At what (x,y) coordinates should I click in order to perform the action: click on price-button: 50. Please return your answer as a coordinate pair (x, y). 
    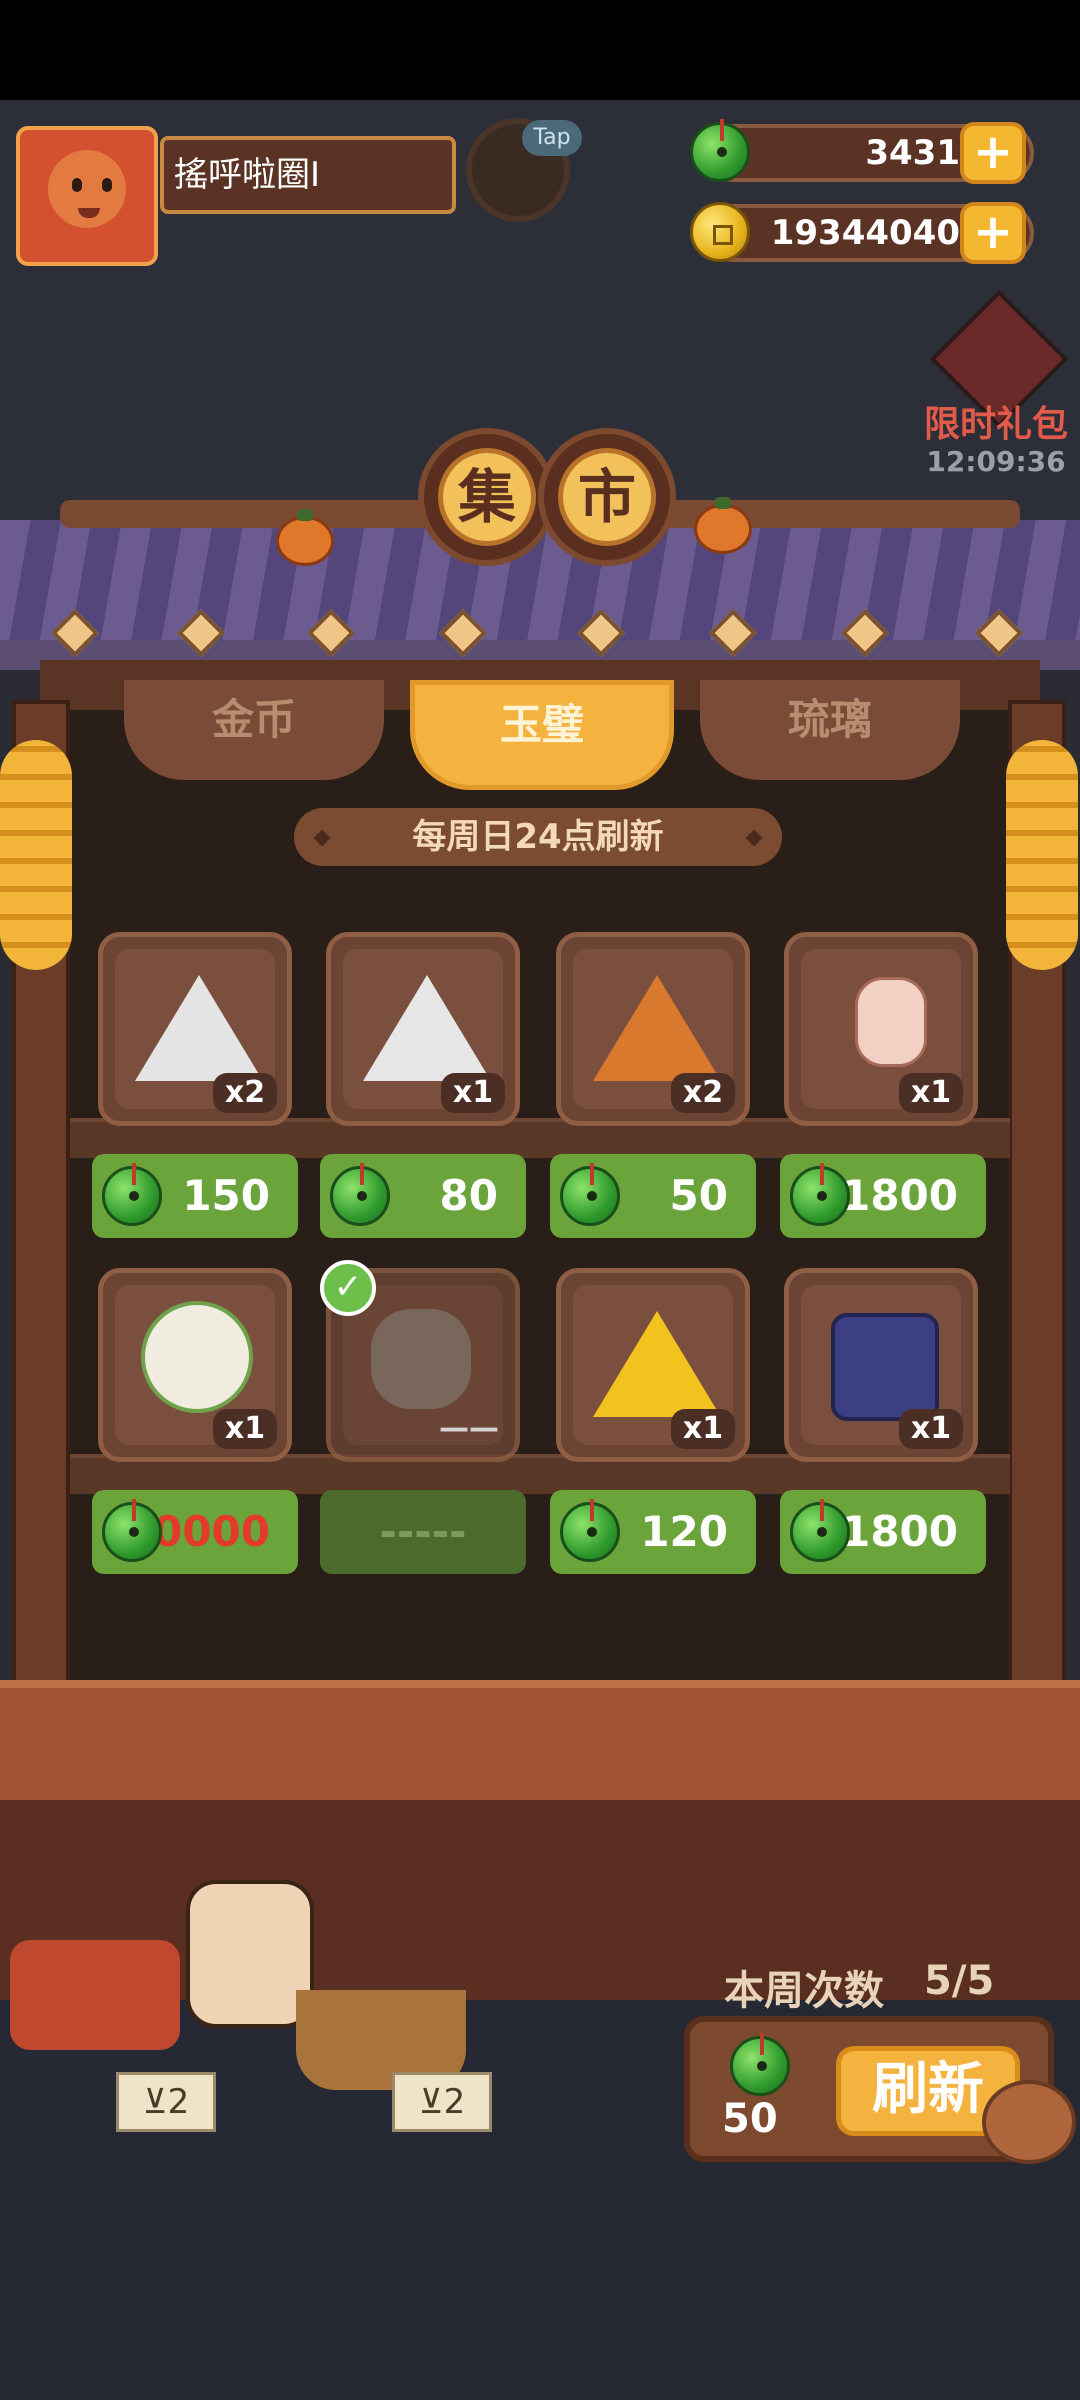
    Looking at the image, I should click on (653, 1196).